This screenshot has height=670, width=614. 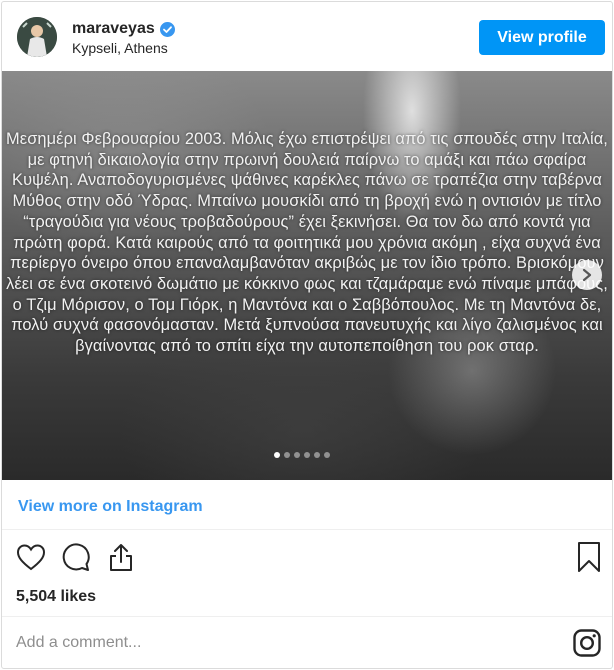 I want to click on like-button, so click(x=31, y=557).